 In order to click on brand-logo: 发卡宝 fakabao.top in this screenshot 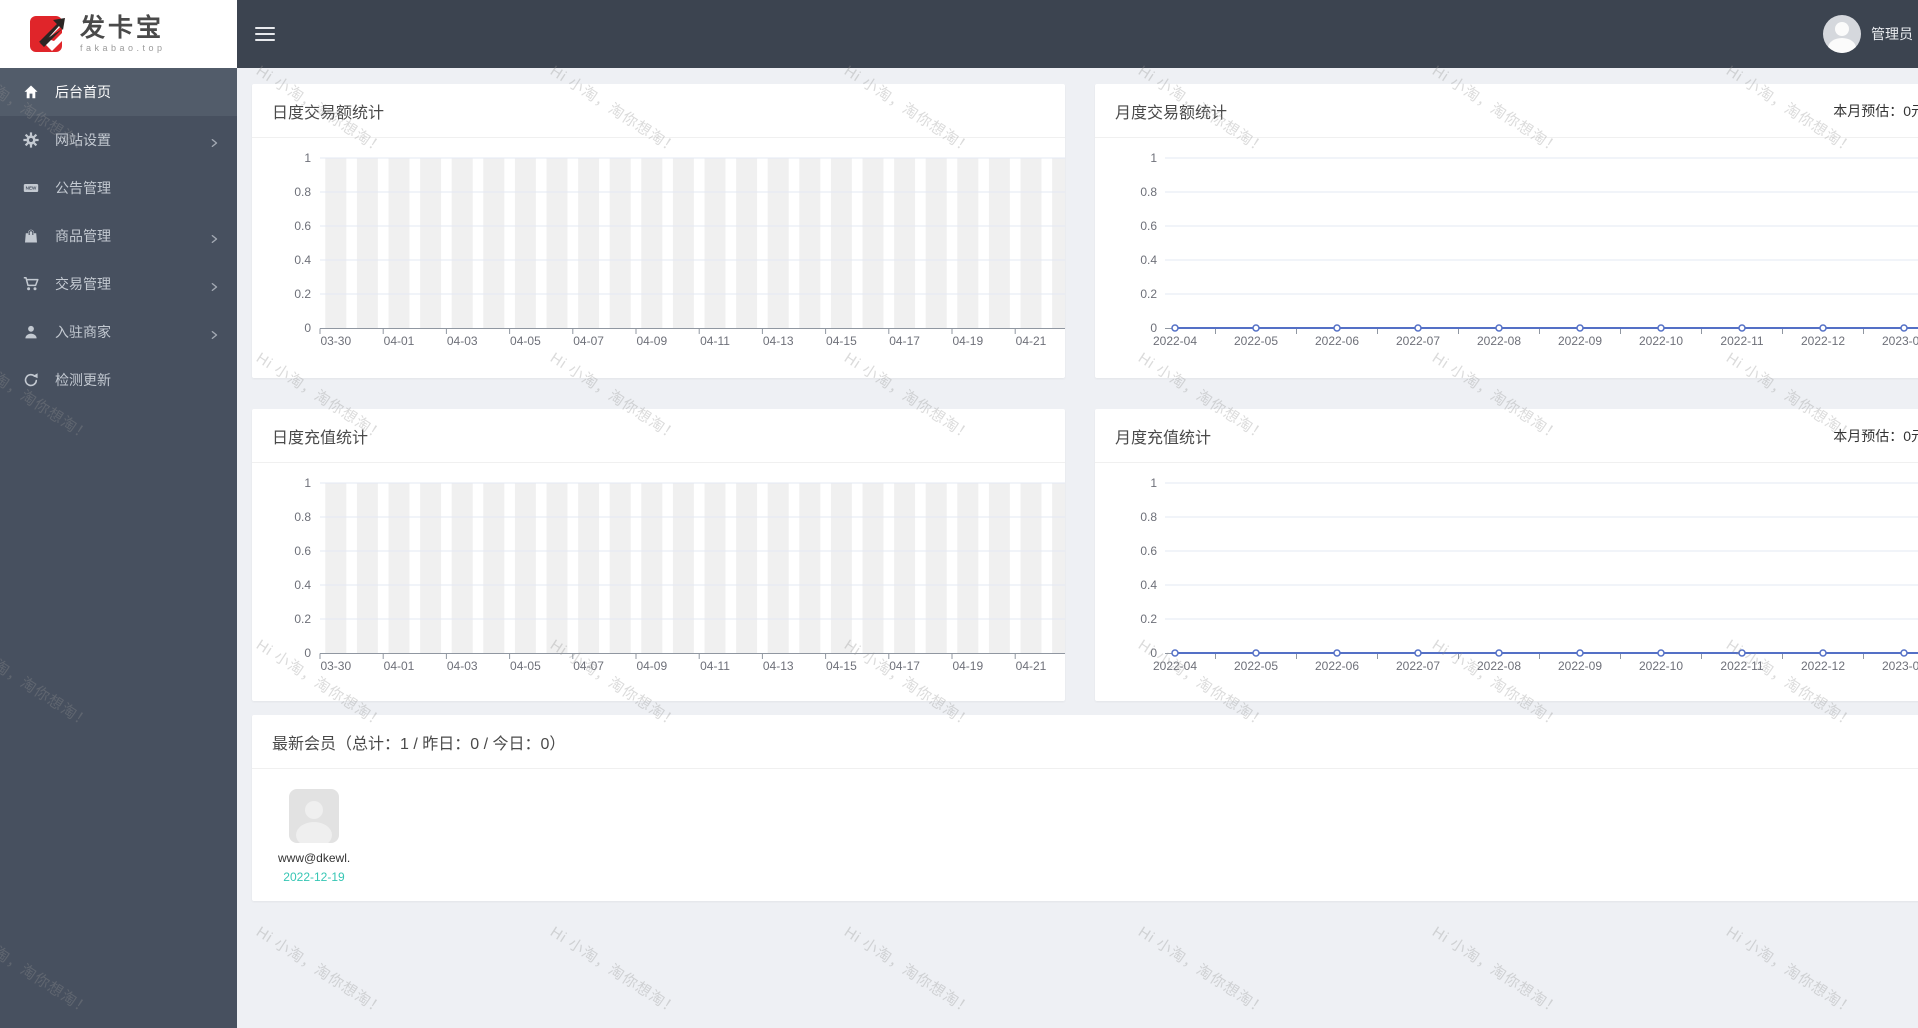, I will do `click(118, 34)`.